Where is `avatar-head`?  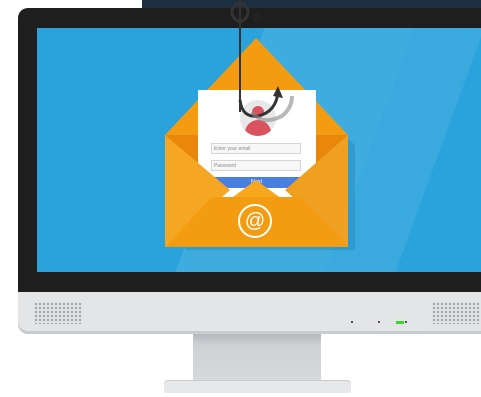
avatar-head is located at coordinates (258, 112).